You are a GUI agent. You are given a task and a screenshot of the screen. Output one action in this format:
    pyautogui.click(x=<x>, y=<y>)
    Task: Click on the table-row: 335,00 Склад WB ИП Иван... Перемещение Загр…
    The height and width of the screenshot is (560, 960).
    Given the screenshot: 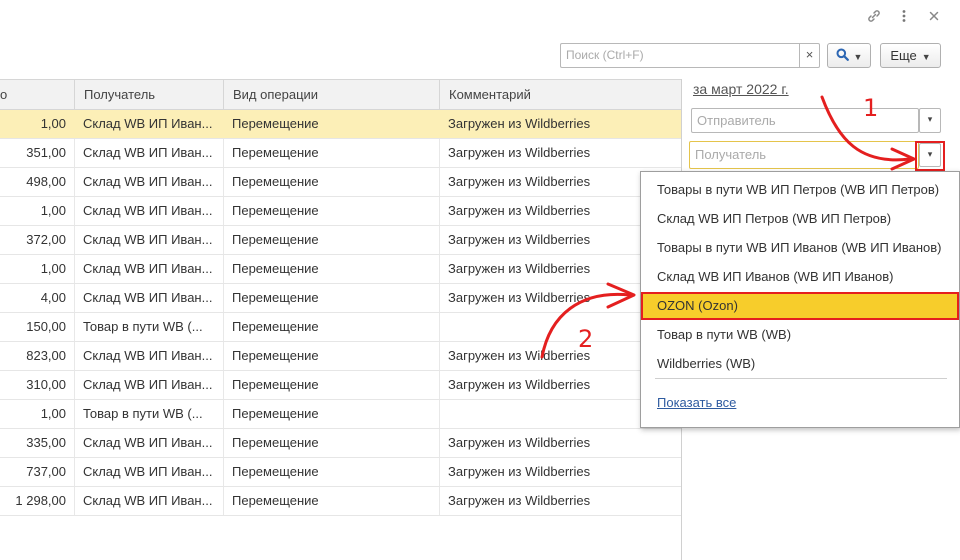 What is the action you would take?
    pyautogui.click(x=340, y=443)
    